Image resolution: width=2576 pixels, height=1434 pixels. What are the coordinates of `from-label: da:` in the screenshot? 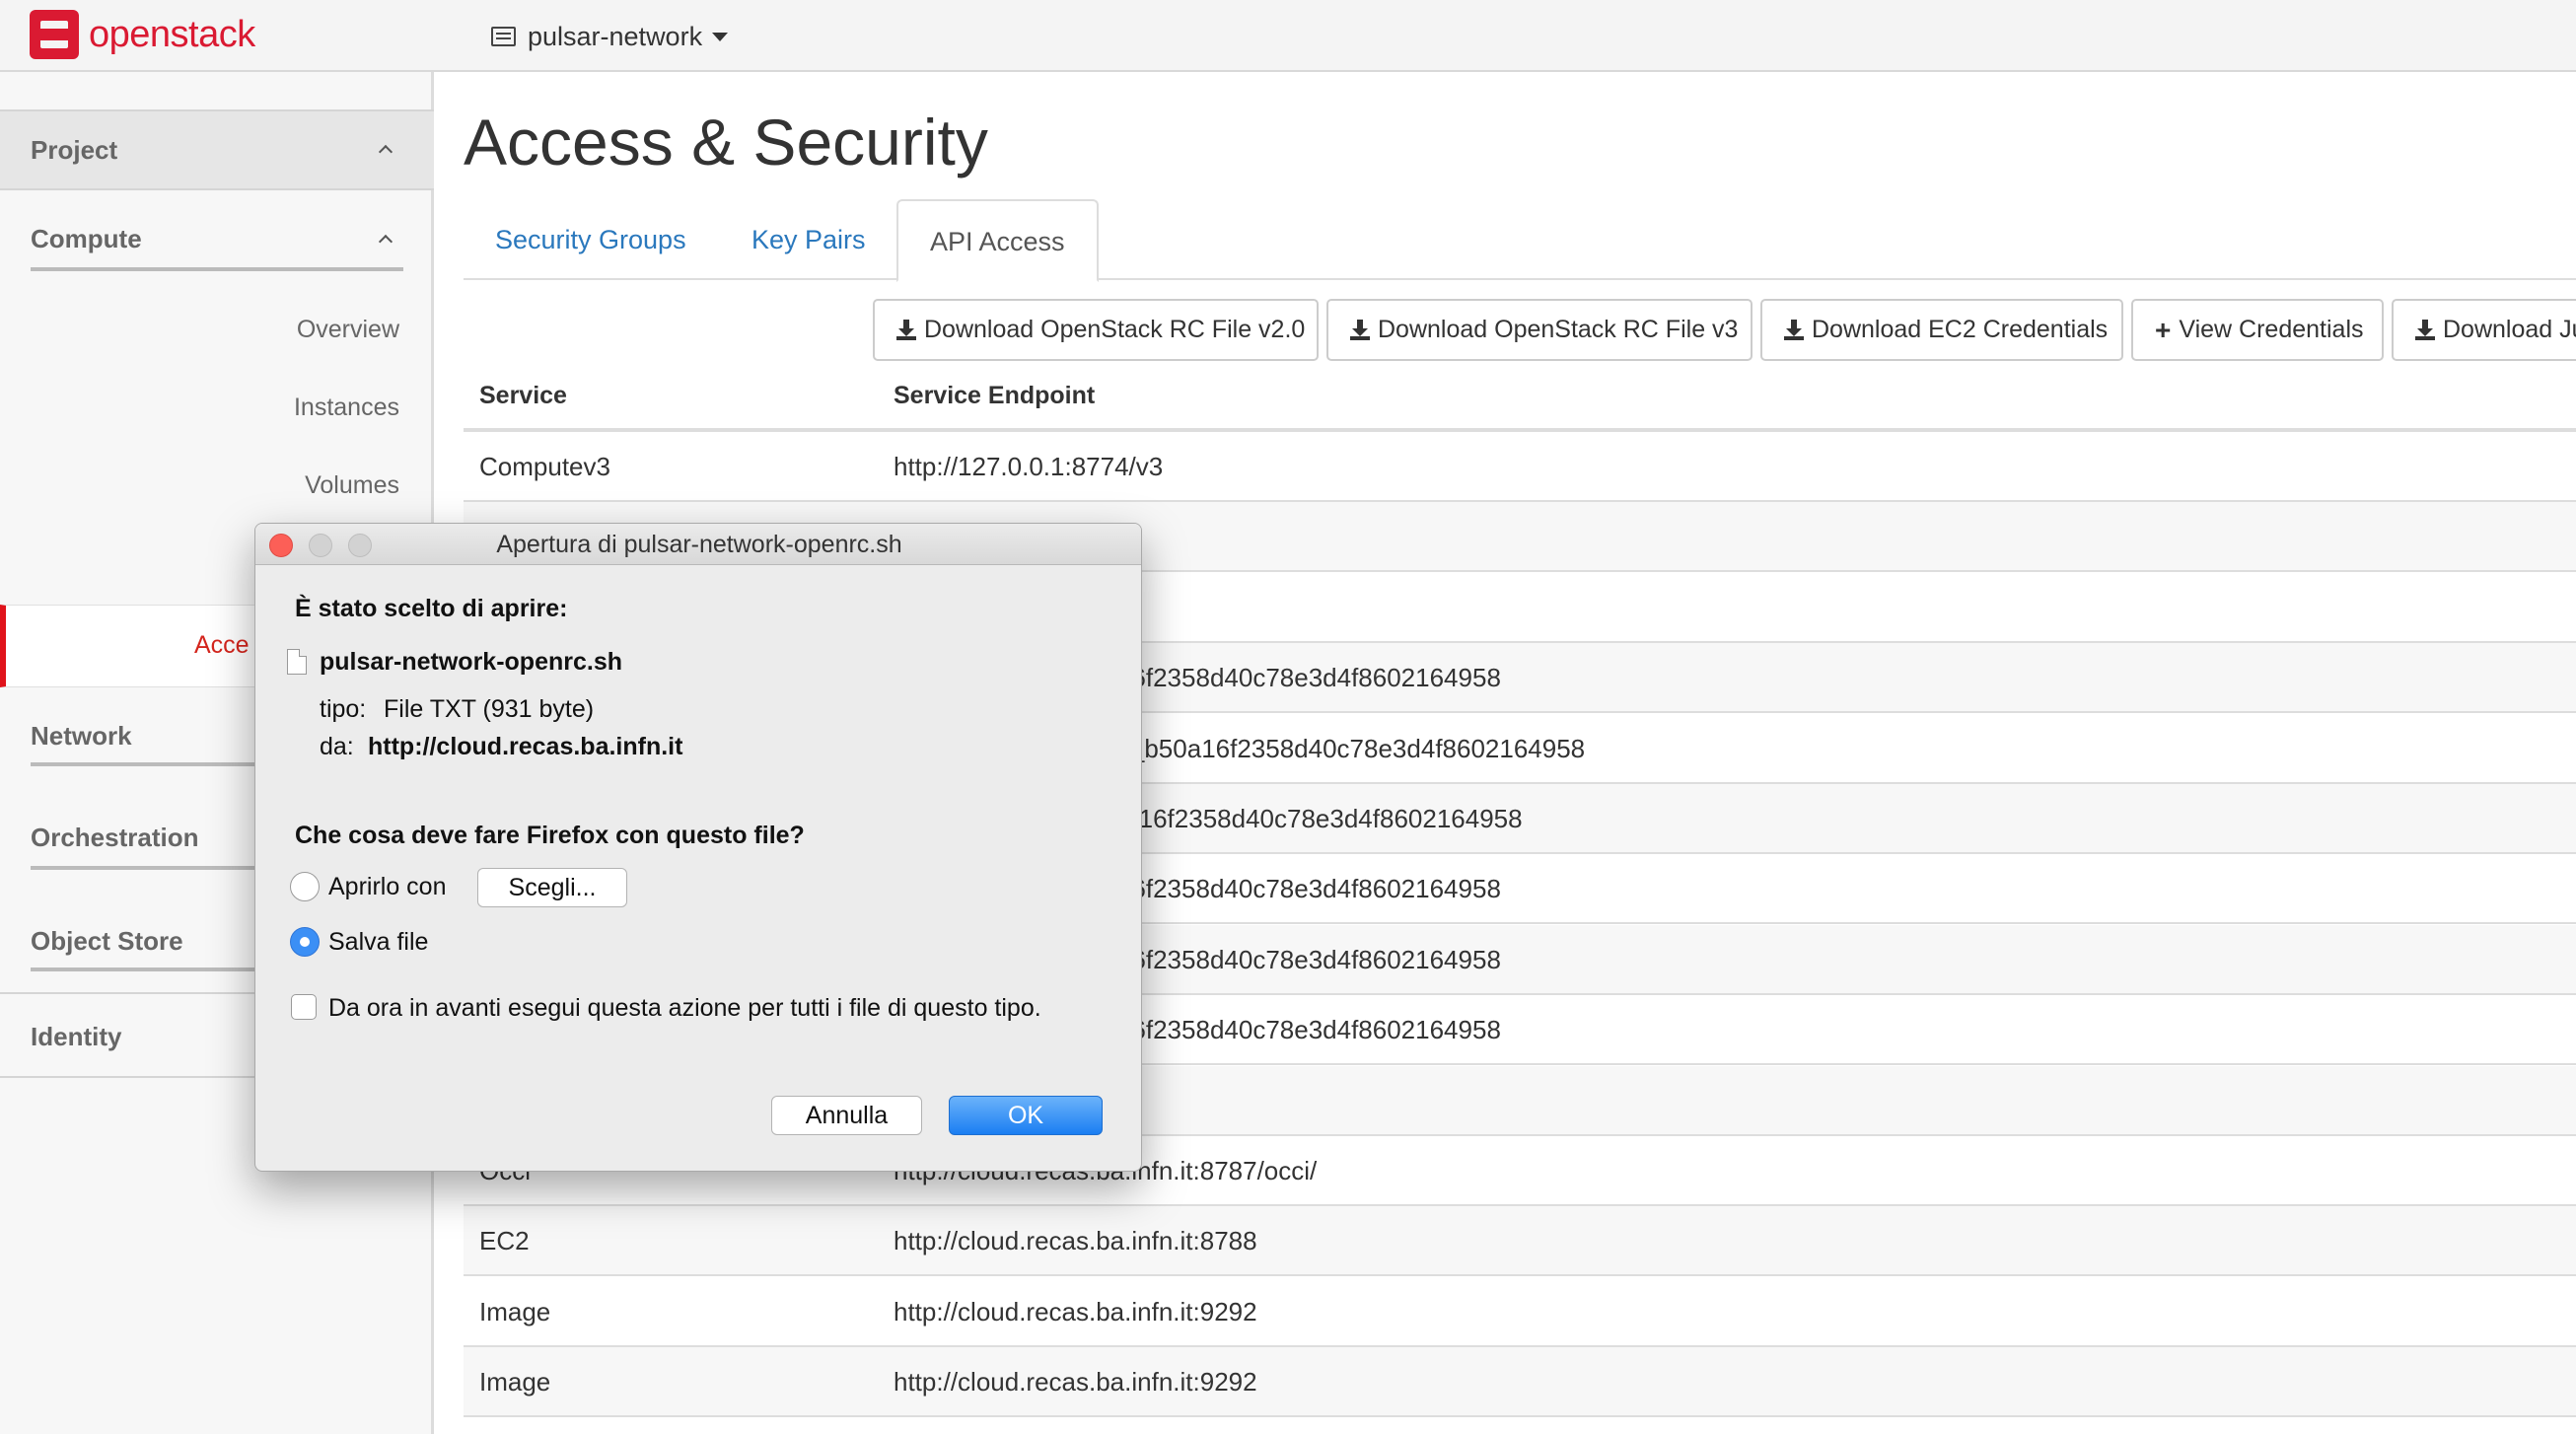 It's located at (337, 746).